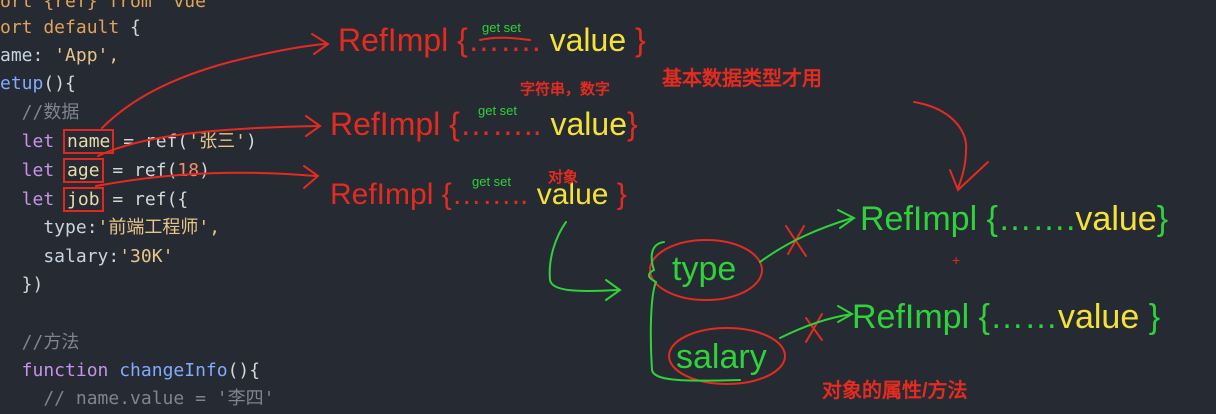 The width and height of the screenshot is (1216, 414). Describe the element at coordinates (565, 89) in the screenshot. I see `note-string-number: 字符串，数字` at that location.